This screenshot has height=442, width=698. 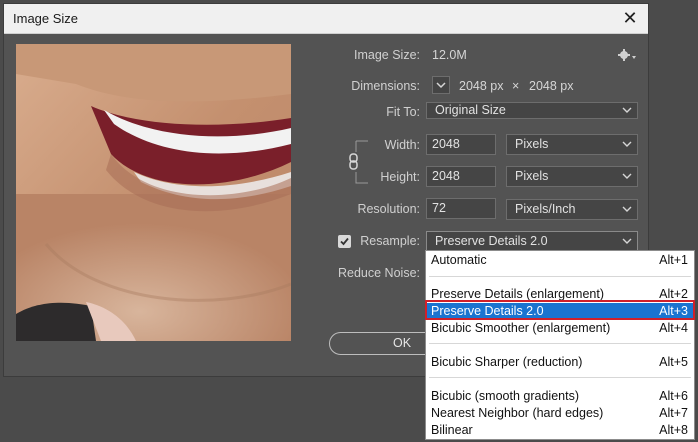 What do you see at coordinates (449, 55) in the screenshot?
I see `image-size-value: 12.0M` at bounding box center [449, 55].